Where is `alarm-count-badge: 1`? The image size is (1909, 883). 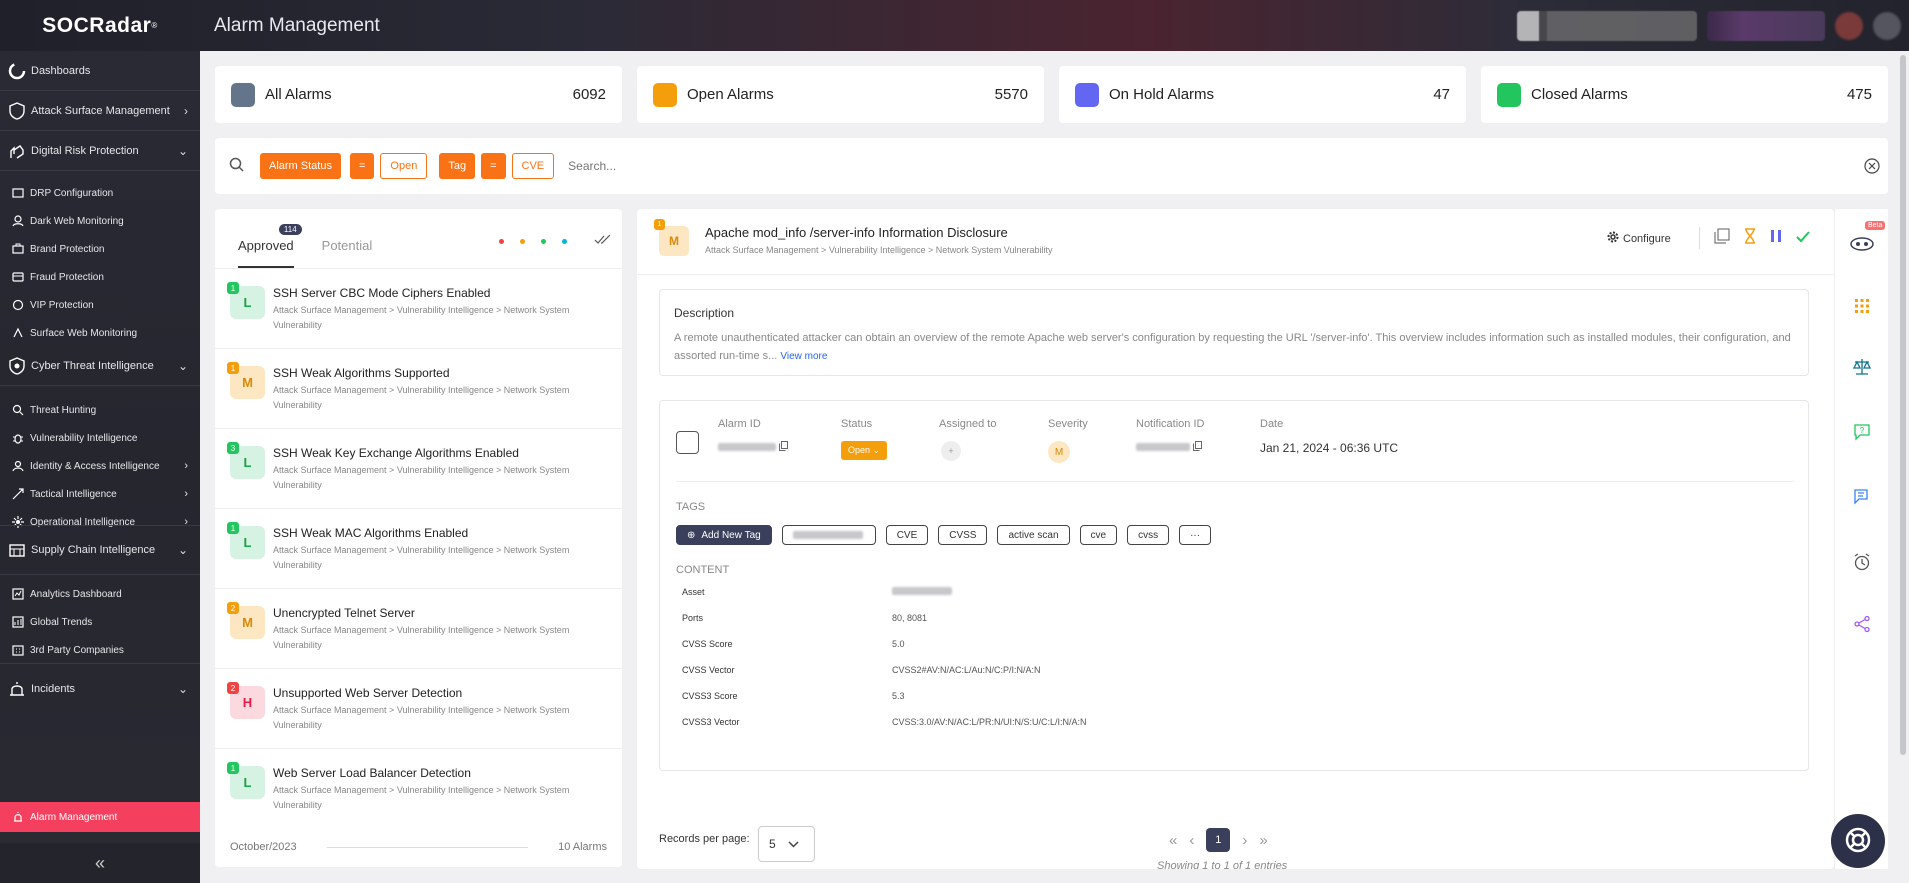
alarm-count-badge: 1 is located at coordinates (233, 288).